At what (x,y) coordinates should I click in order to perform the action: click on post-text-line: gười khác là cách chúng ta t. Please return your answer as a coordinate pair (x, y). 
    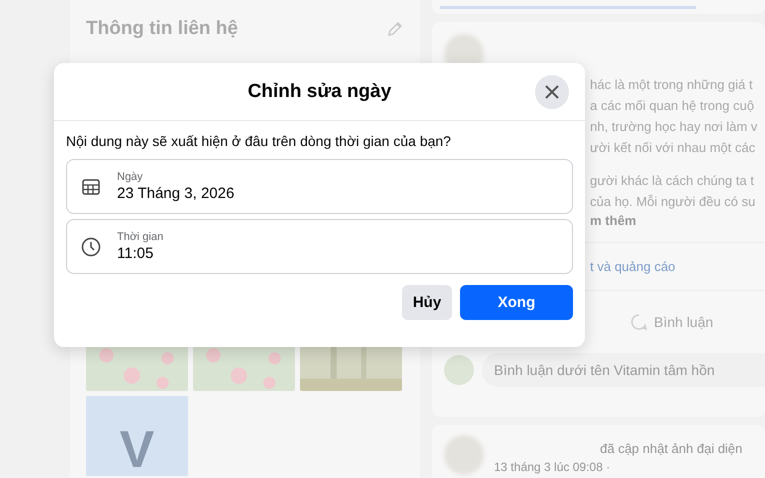
    Looking at the image, I should click on (672, 181).